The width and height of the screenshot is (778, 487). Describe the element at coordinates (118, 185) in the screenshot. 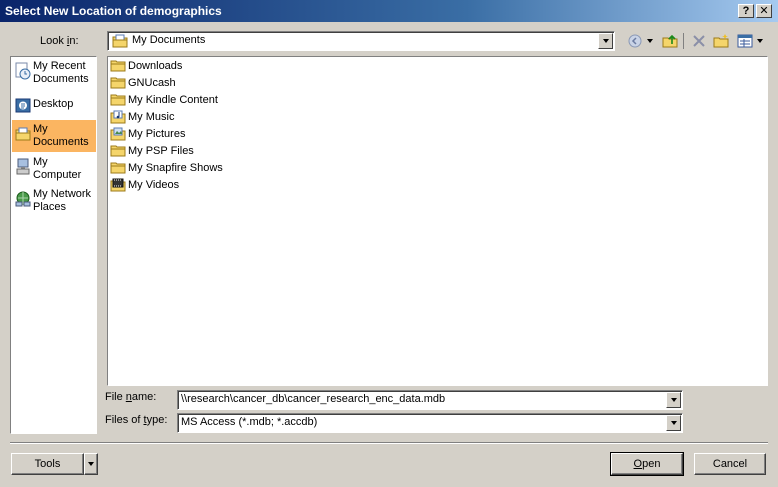

I see `videos-folder-icon` at that location.